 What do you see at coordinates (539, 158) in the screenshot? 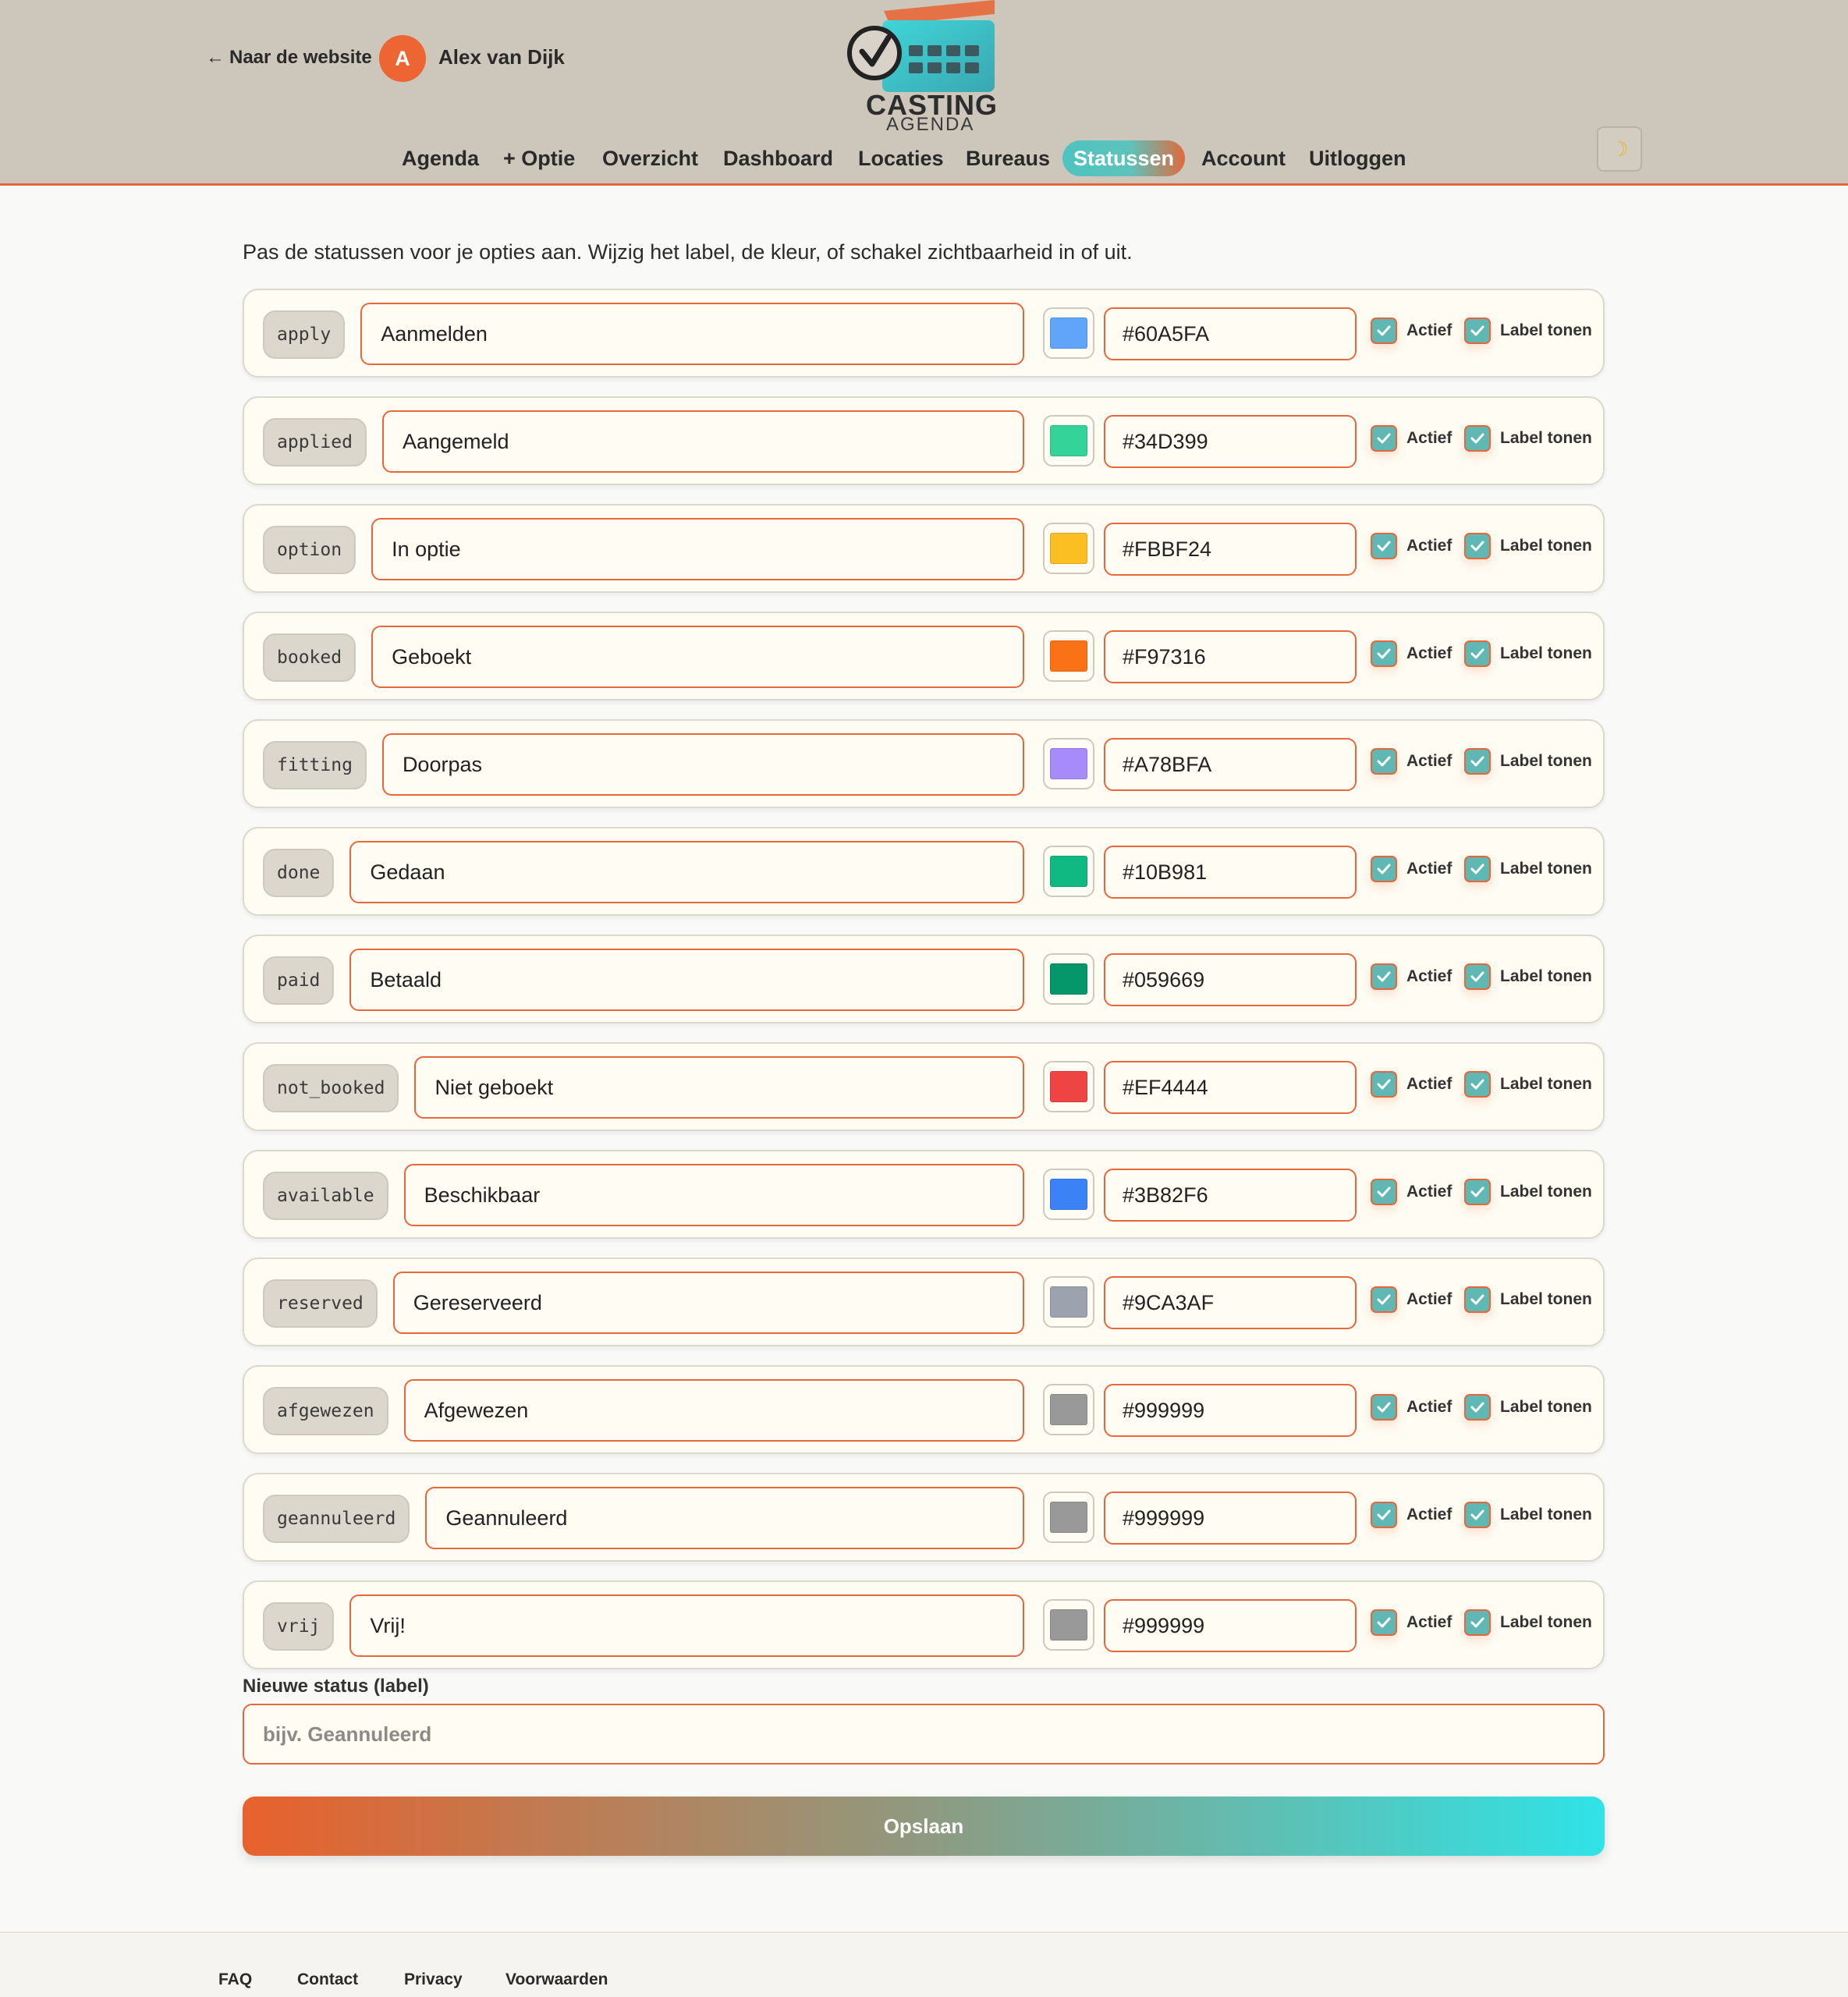
I see `nav-optie: + Optie` at bounding box center [539, 158].